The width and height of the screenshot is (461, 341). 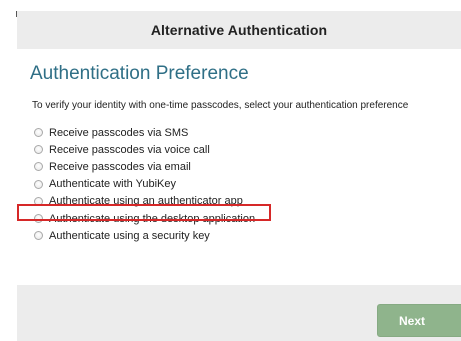 I want to click on option-label: Receive passcodes via email, so click(x=120, y=166).